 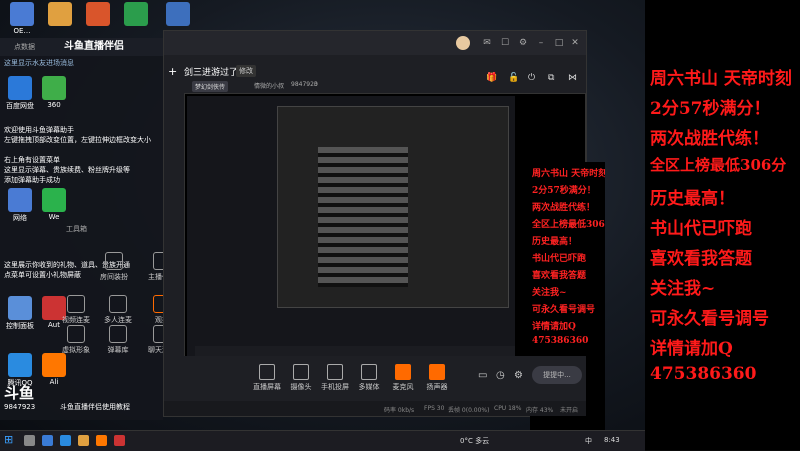 What do you see at coordinates (118, 334) in the screenshot?
I see `danmaku-icon` at bounding box center [118, 334].